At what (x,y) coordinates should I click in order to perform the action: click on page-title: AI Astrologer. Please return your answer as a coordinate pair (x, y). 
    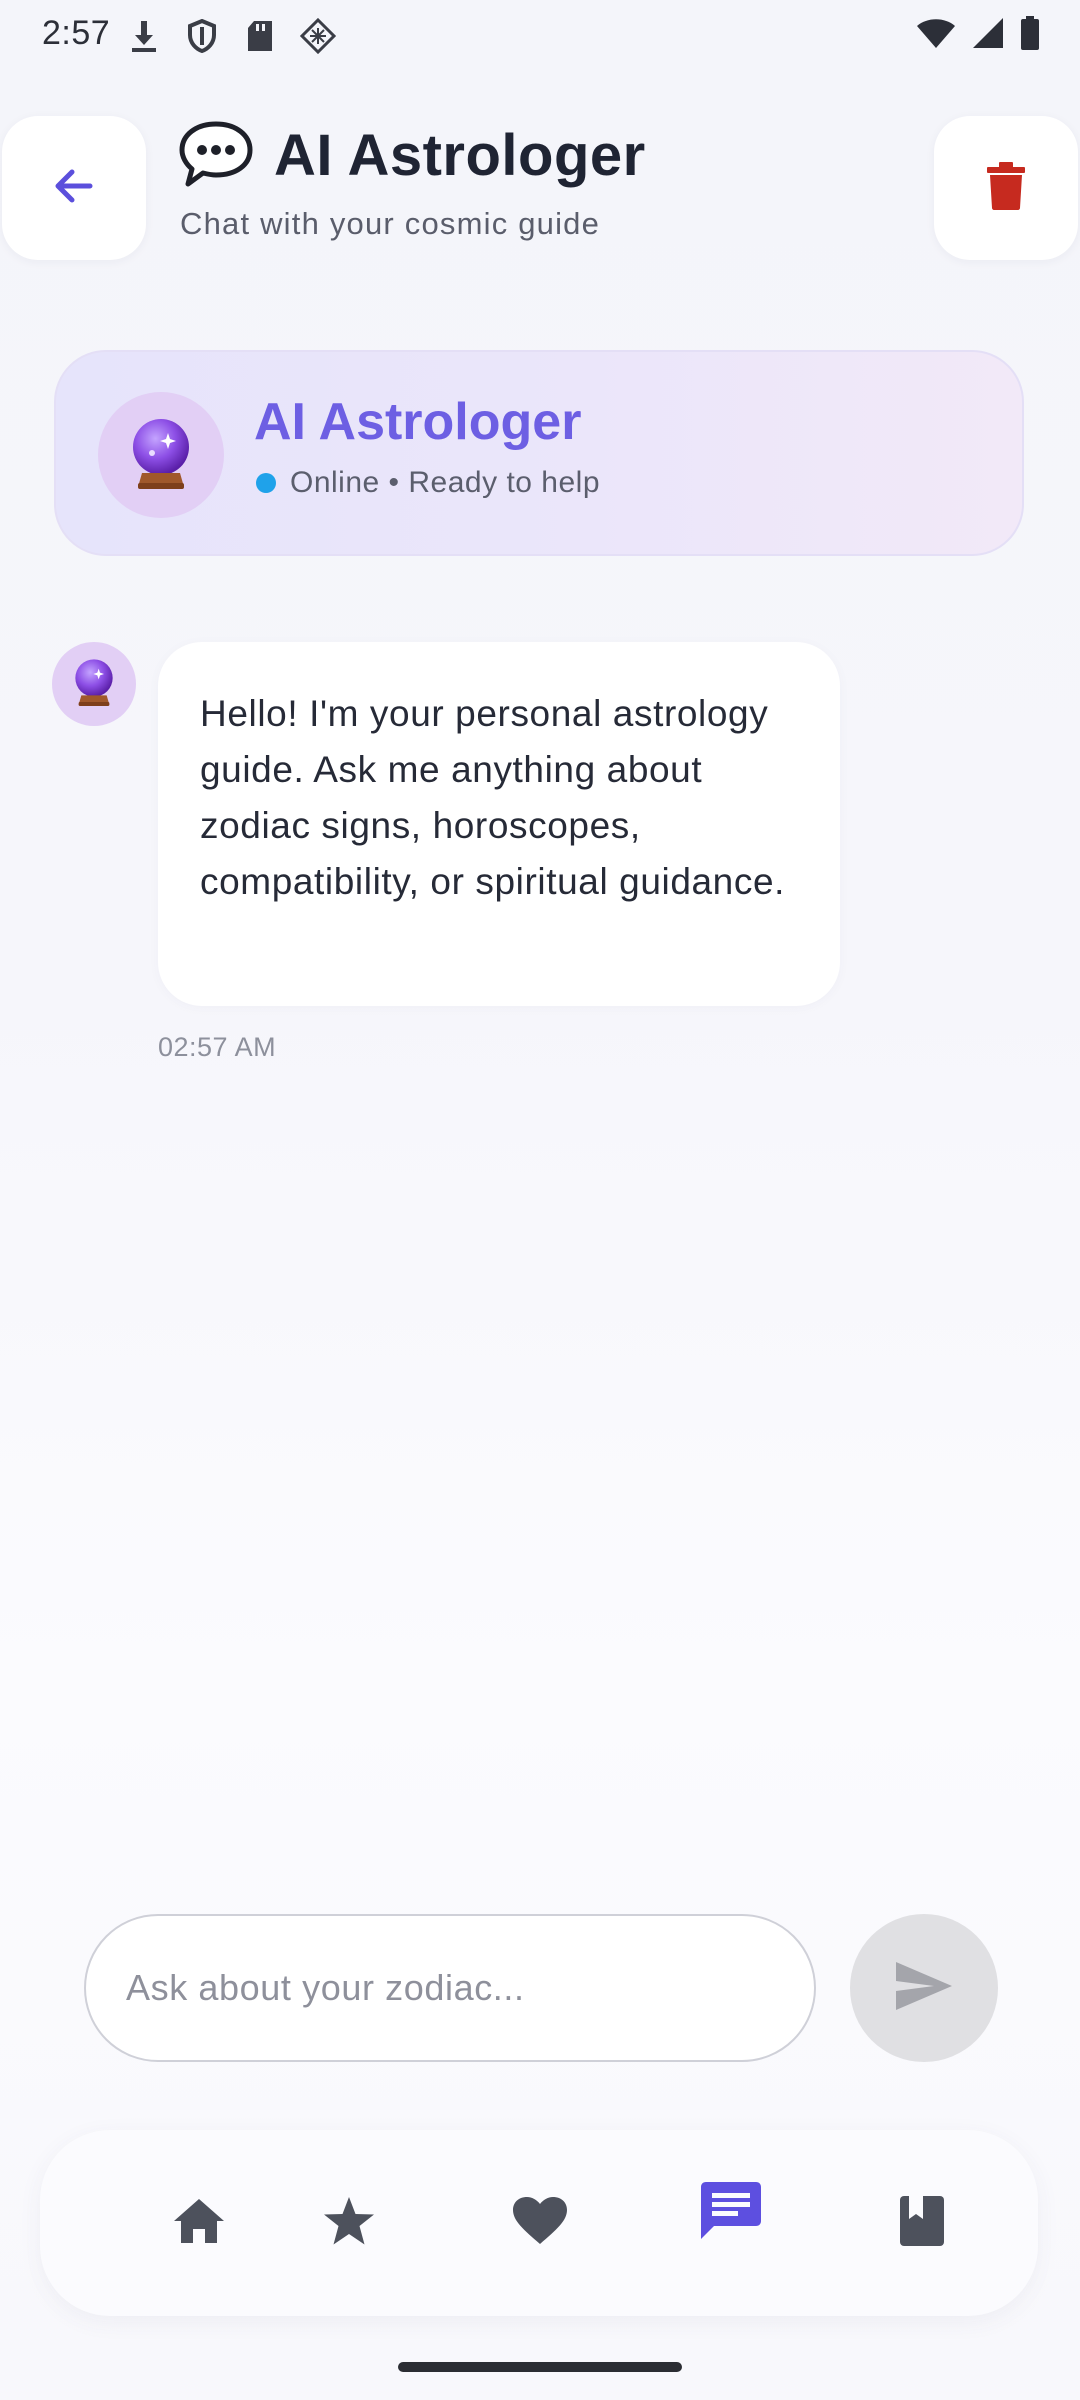
    Looking at the image, I should click on (460, 155).